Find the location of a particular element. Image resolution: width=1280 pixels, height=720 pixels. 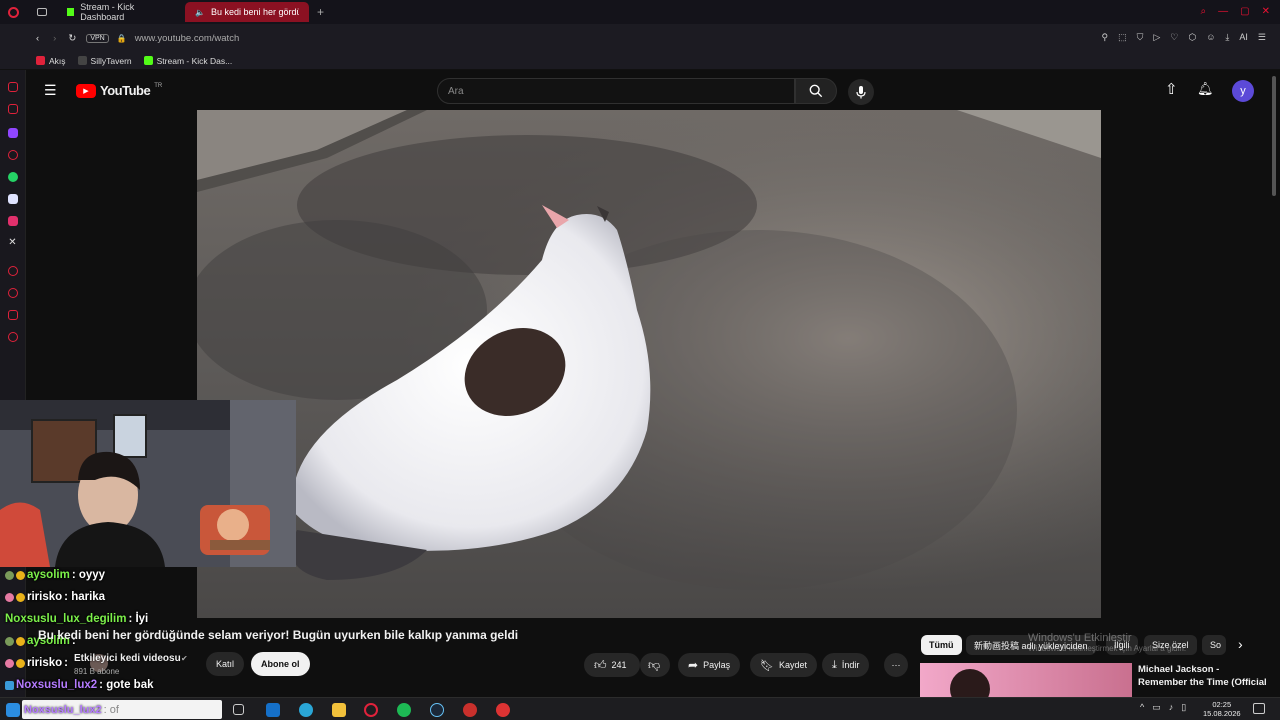

upload-icon: ⇧ is located at coordinates (1171, 89).